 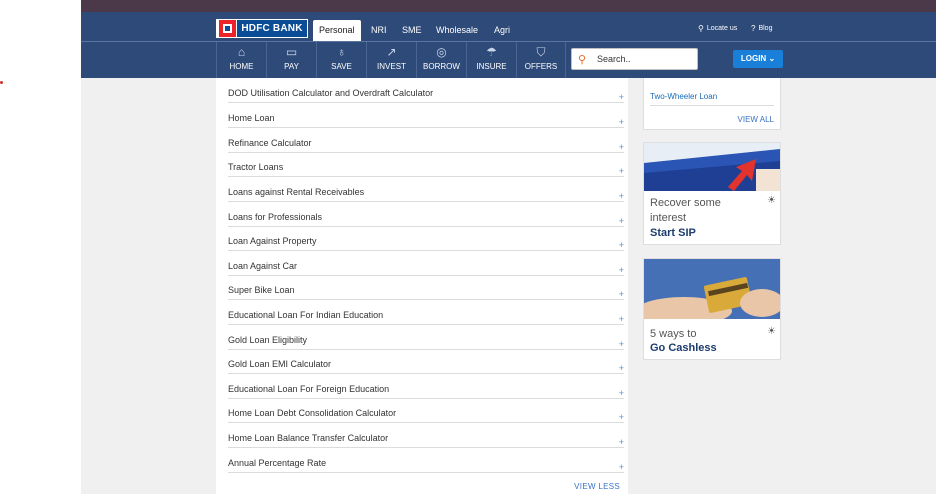 I want to click on login-label: LOGIN, so click(x=753, y=58).